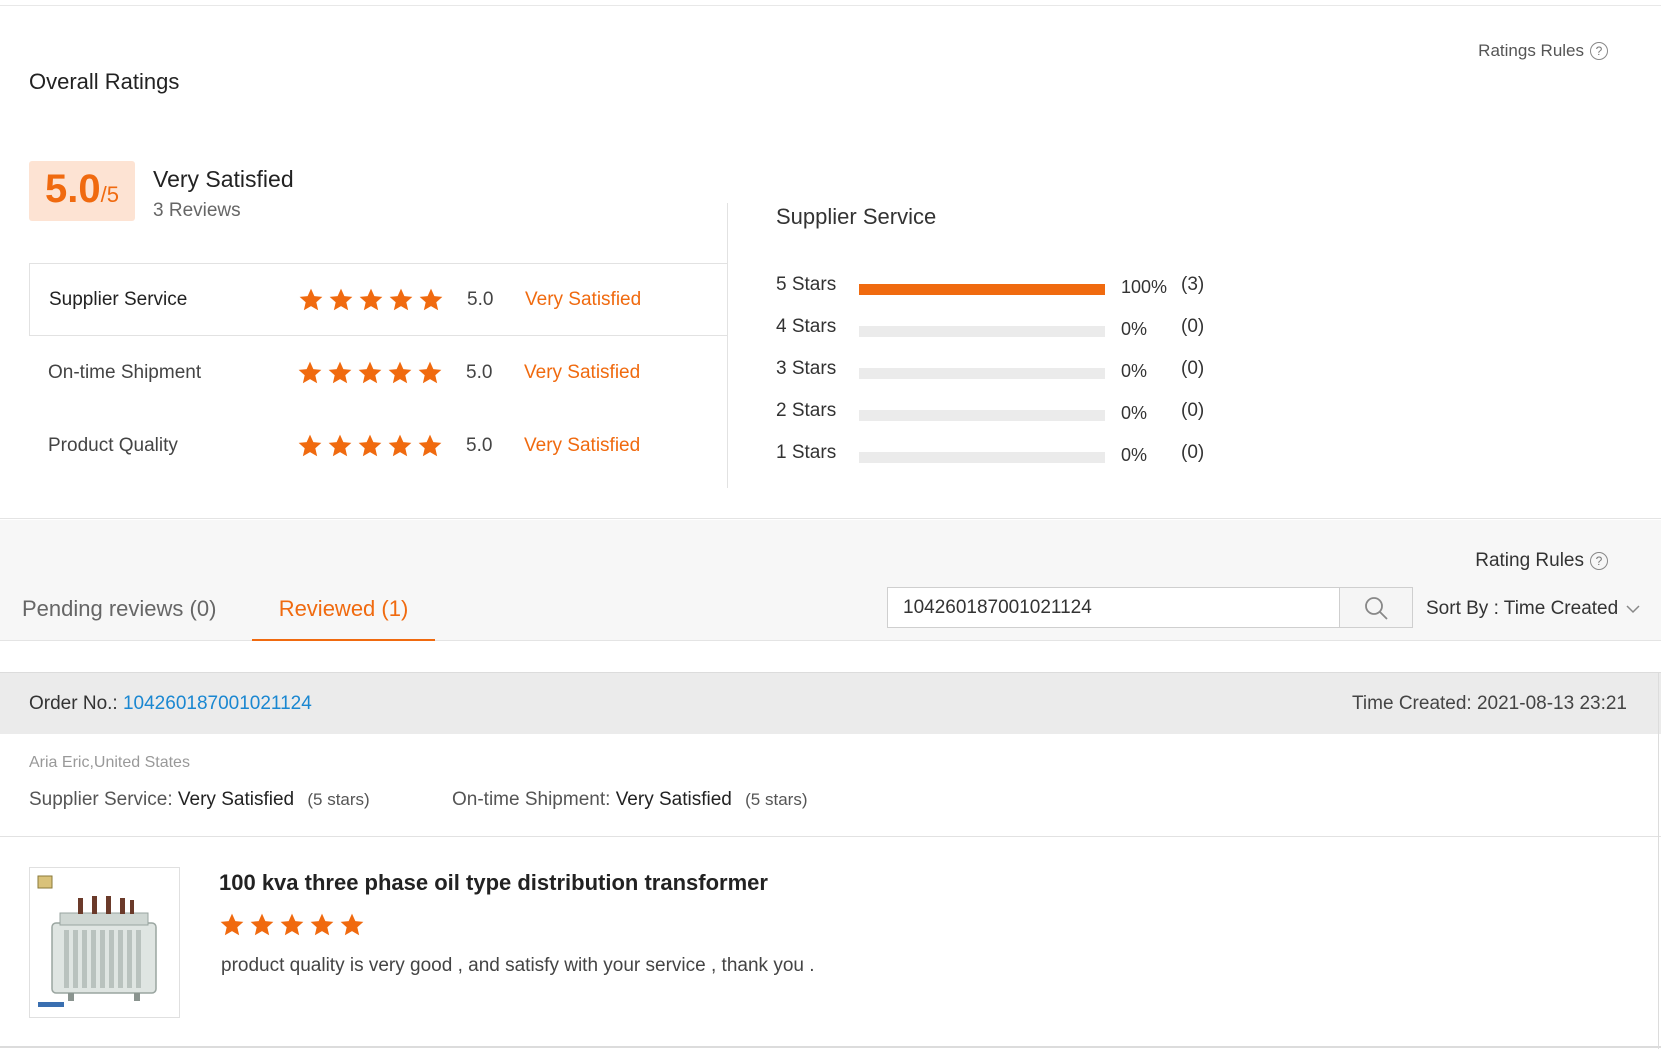  What do you see at coordinates (1144, 287) in the screenshot?
I see `distribution-percent: 100%` at bounding box center [1144, 287].